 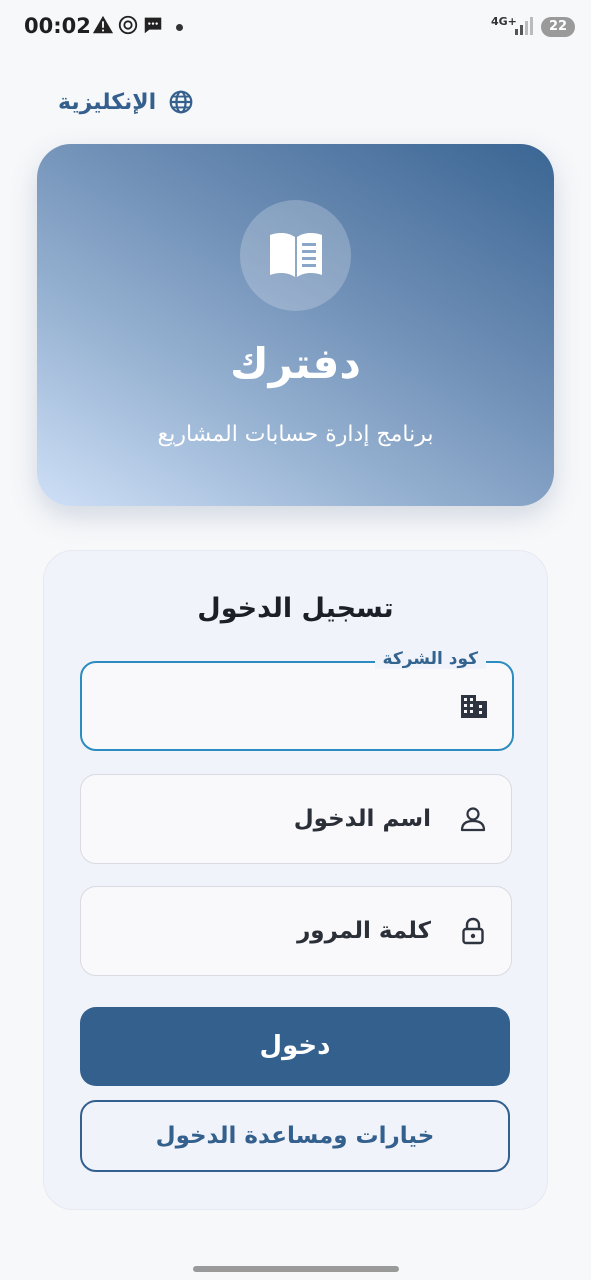 I want to click on user-icon, so click(x=473, y=819).